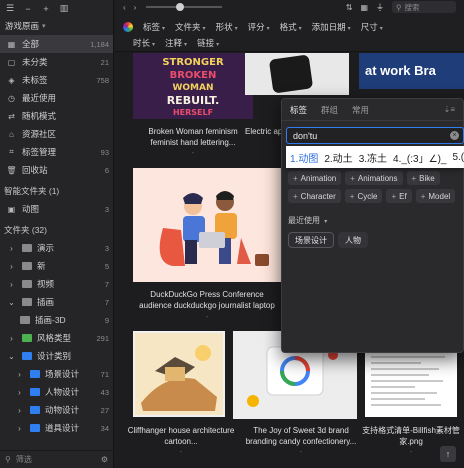  Describe the element at coordinates (373, 157) in the screenshot. I see `ime-candidate: 3.冻土` at that location.